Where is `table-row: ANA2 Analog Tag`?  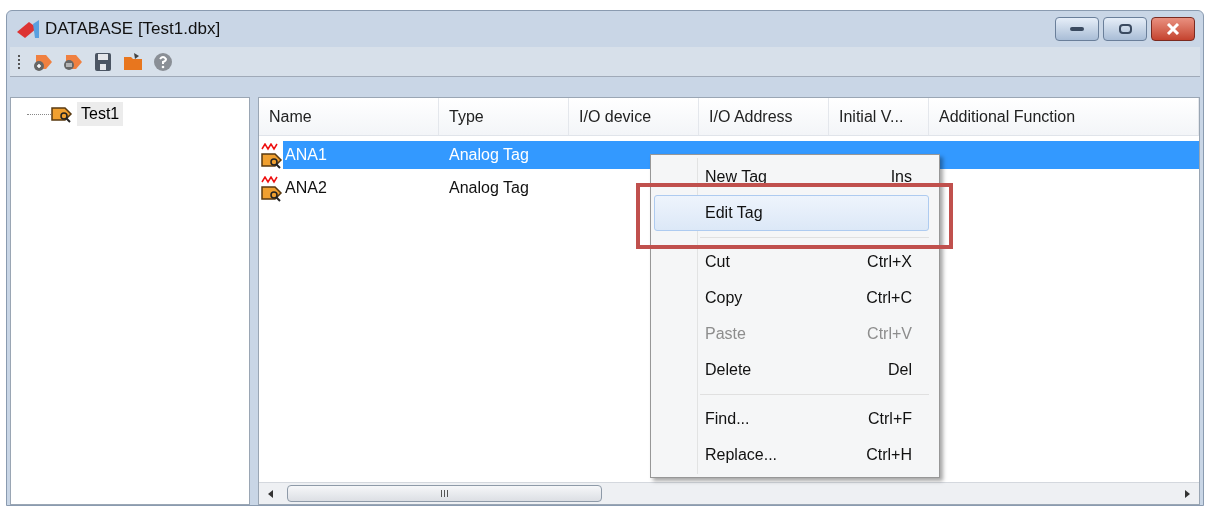
table-row: ANA2 Analog Tag is located at coordinates (426, 188).